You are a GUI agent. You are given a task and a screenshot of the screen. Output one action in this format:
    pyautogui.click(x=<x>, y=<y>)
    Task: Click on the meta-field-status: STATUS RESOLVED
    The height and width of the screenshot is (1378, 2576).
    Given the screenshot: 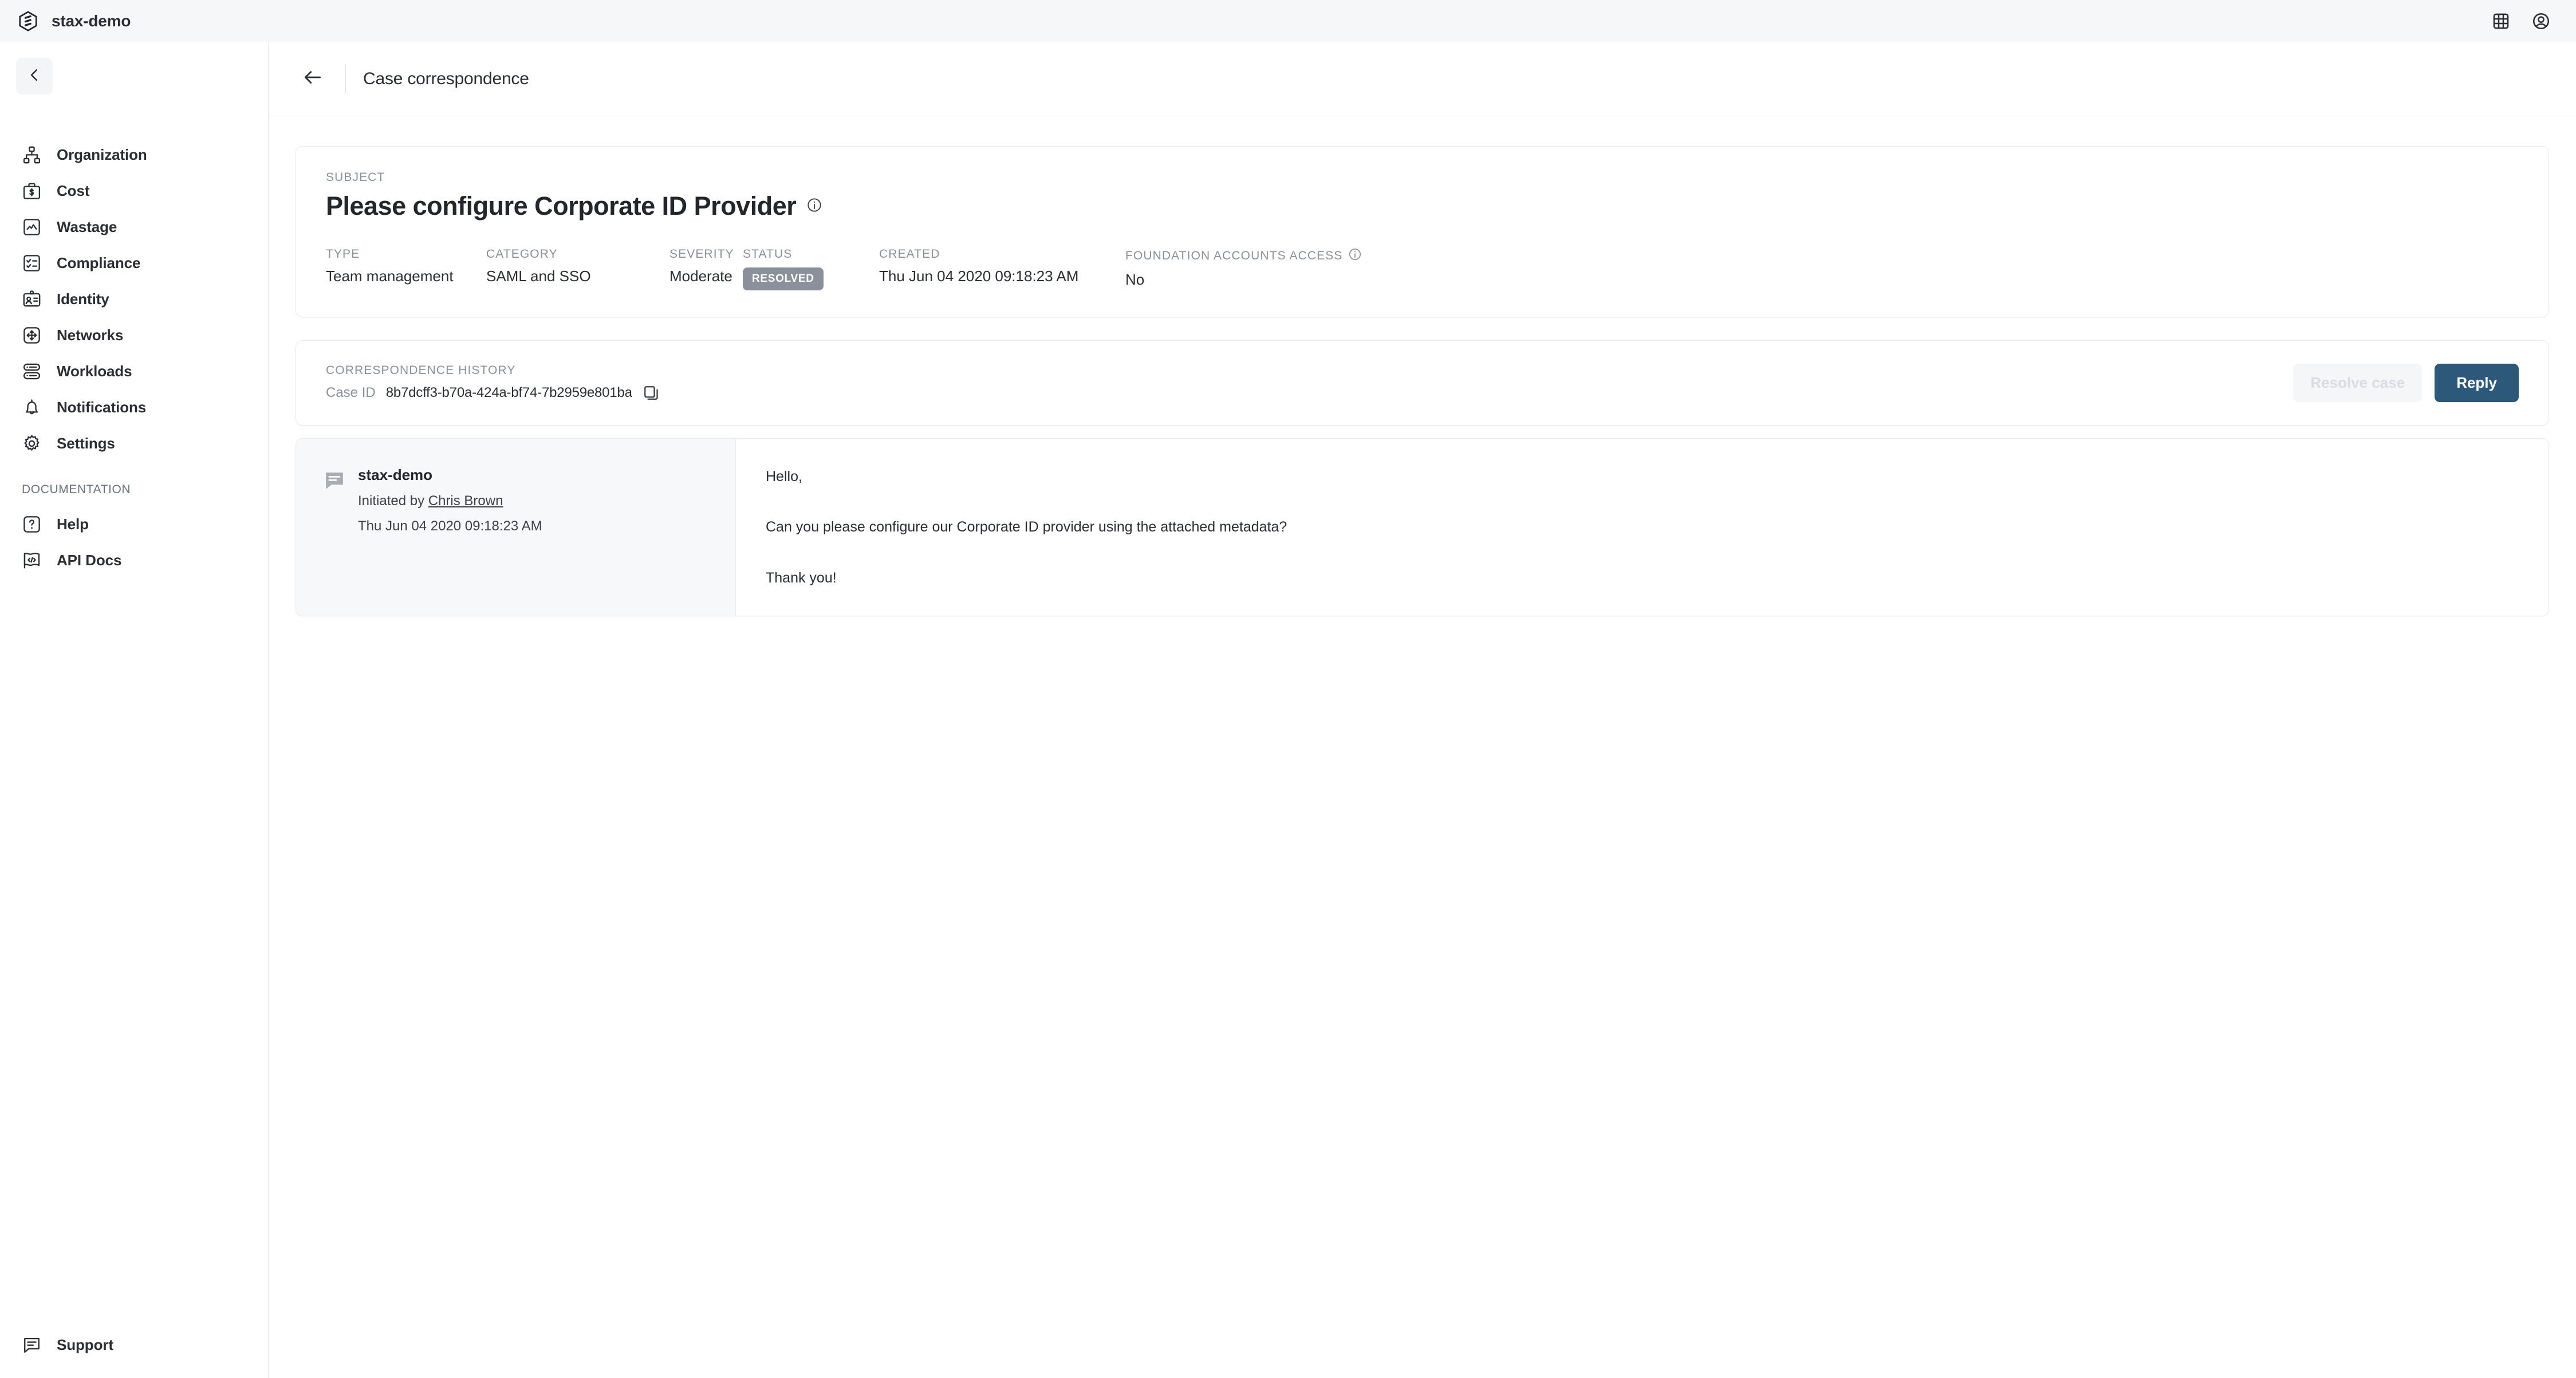 What is the action you would take?
    pyautogui.click(x=811, y=268)
    